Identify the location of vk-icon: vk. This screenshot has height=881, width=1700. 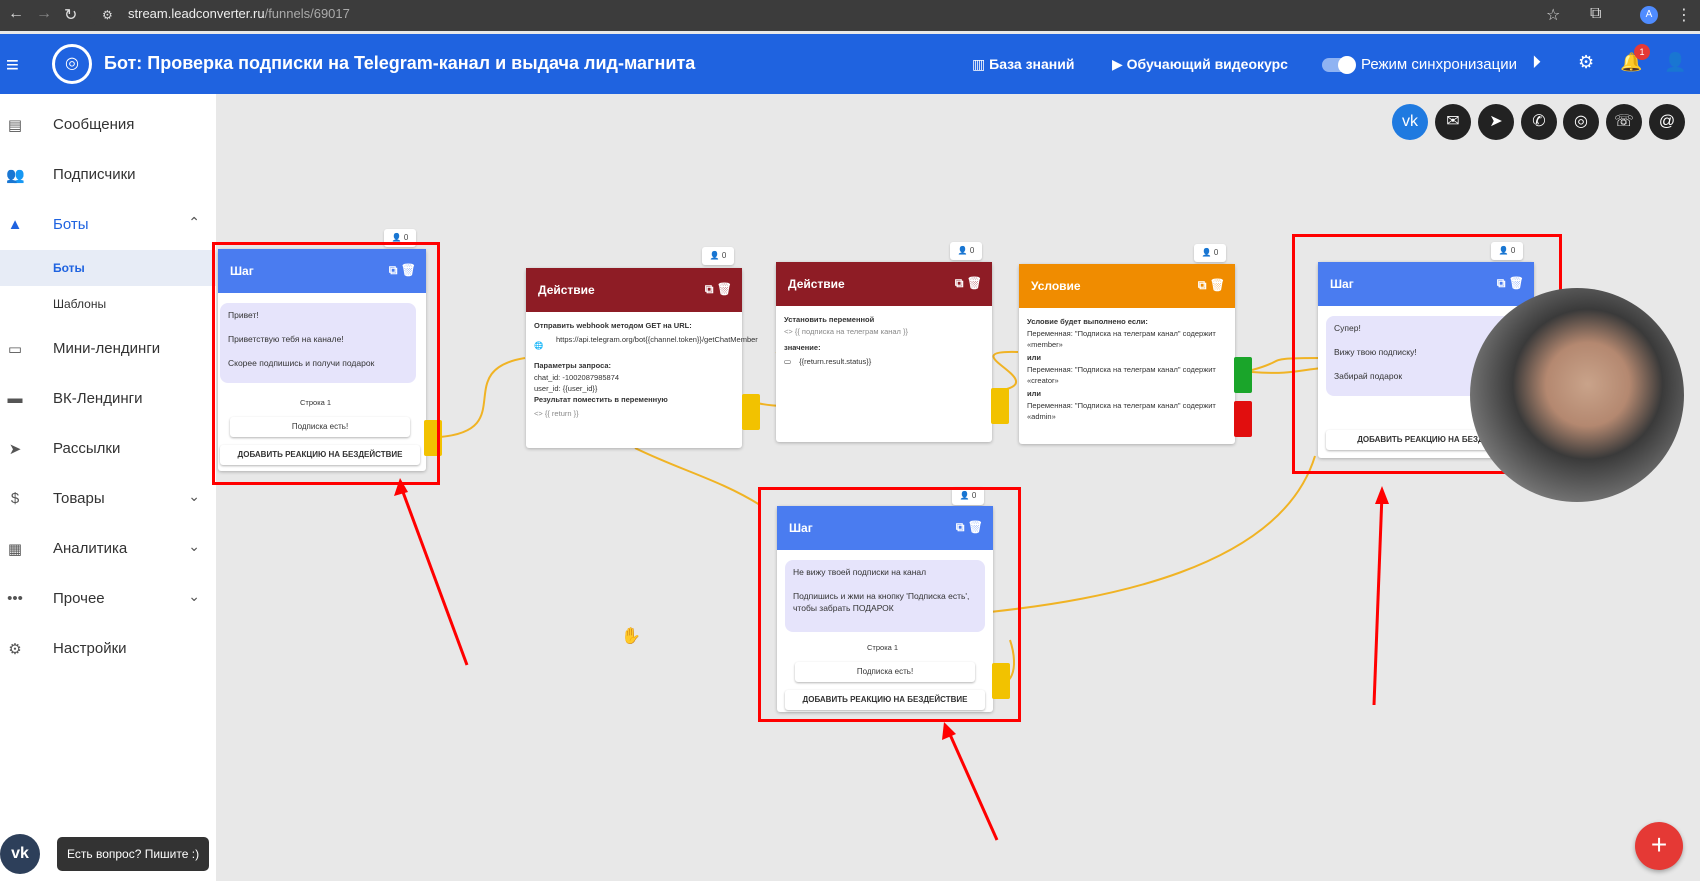
(1410, 122).